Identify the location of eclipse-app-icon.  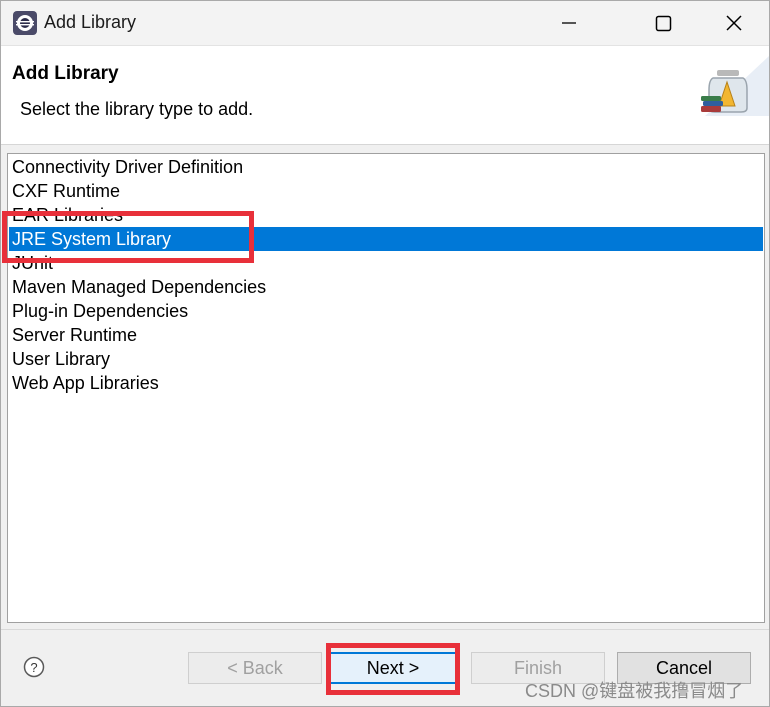
(25, 23).